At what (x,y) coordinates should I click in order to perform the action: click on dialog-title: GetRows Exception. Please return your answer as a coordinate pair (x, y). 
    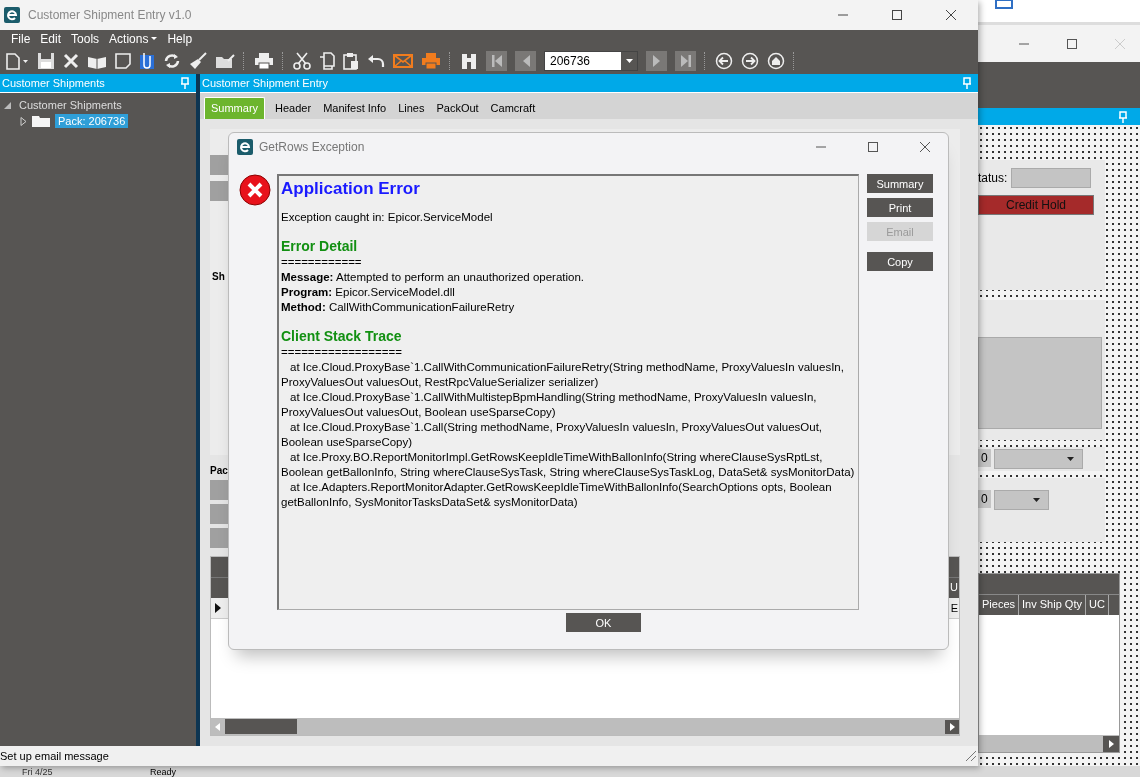
    Looking at the image, I should click on (312, 147).